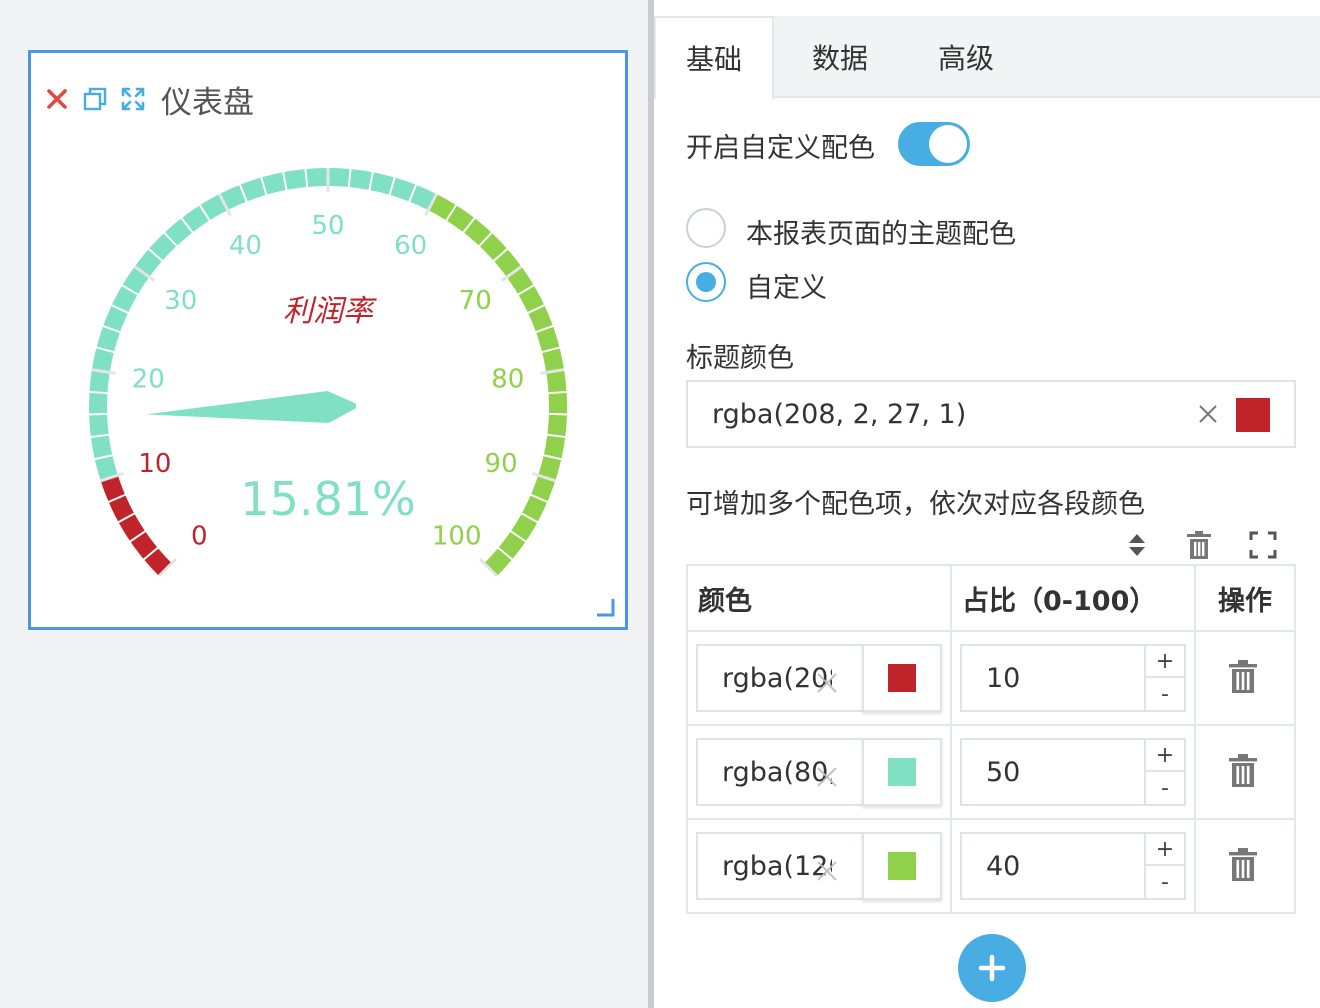 The width and height of the screenshot is (1320, 1008). I want to click on segment-color-input: rgba(80,, so click(819, 772).